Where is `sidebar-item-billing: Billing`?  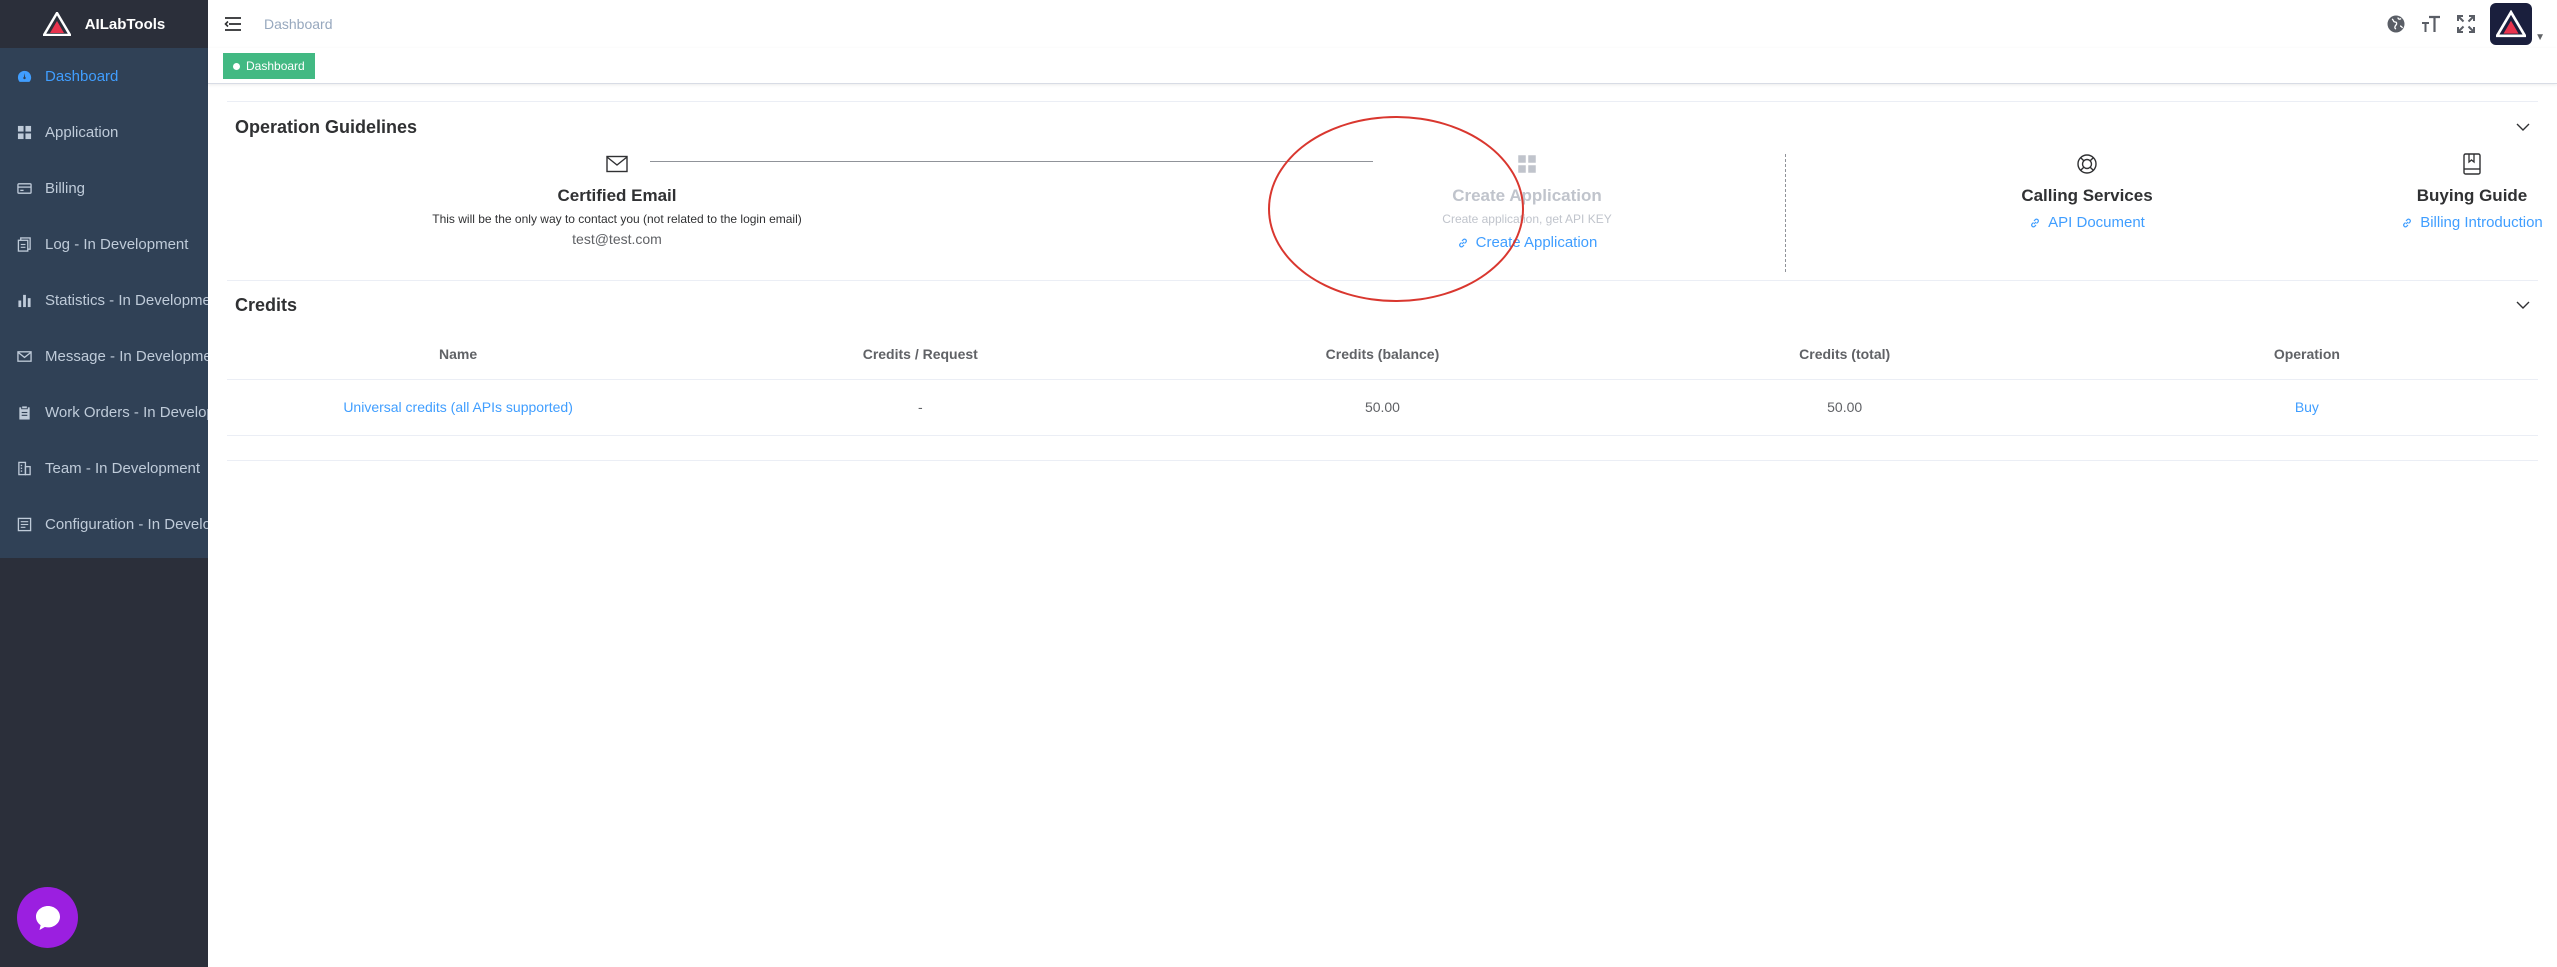
sidebar-item-billing: Billing is located at coordinates (104, 188).